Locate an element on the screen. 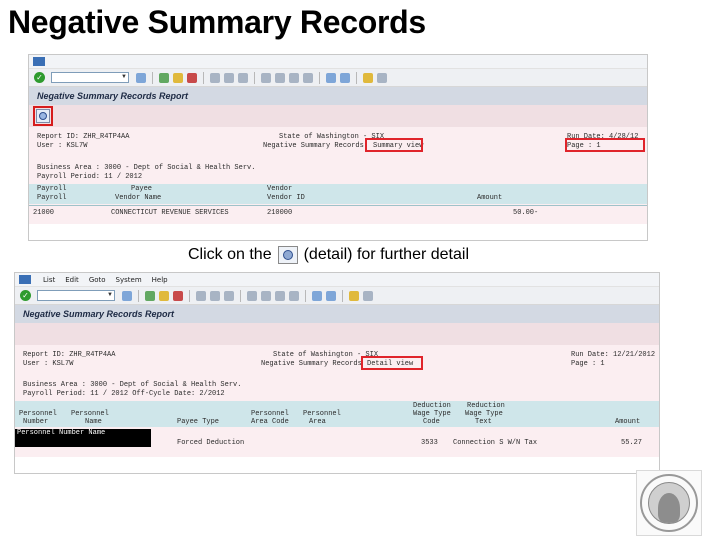 The width and height of the screenshot is (720, 540). selected-row is located at coordinates (83, 442).